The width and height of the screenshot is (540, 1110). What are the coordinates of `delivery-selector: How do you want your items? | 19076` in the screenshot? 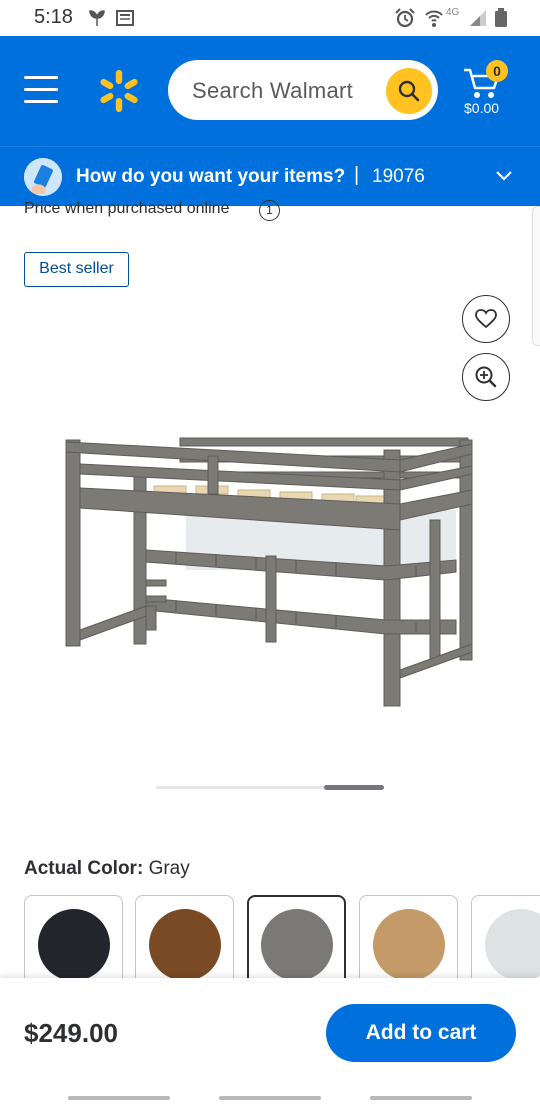 It's located at (270, 176).